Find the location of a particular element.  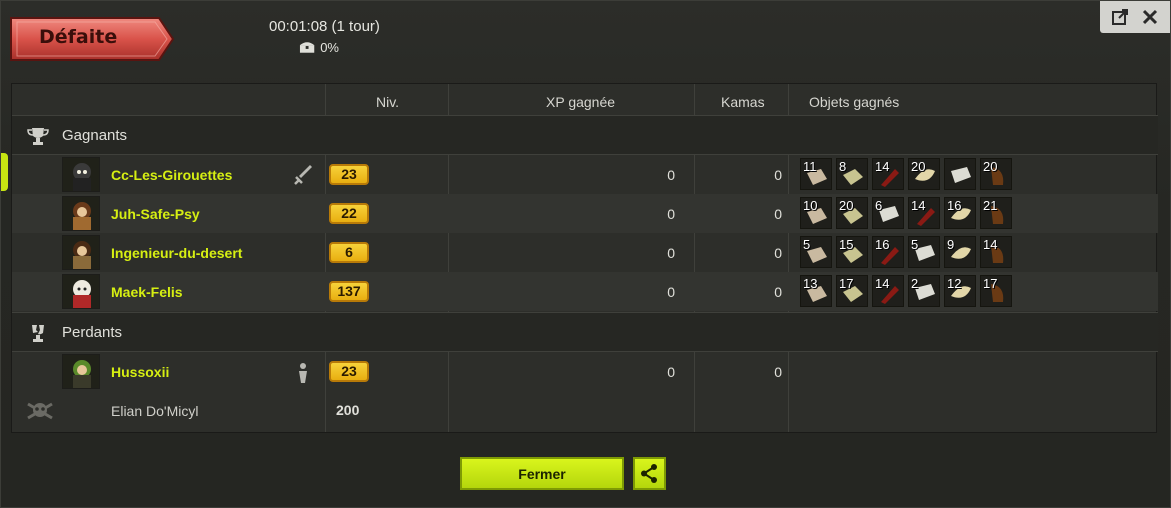

loot-item: 8 is located at coordinates (852, 174).